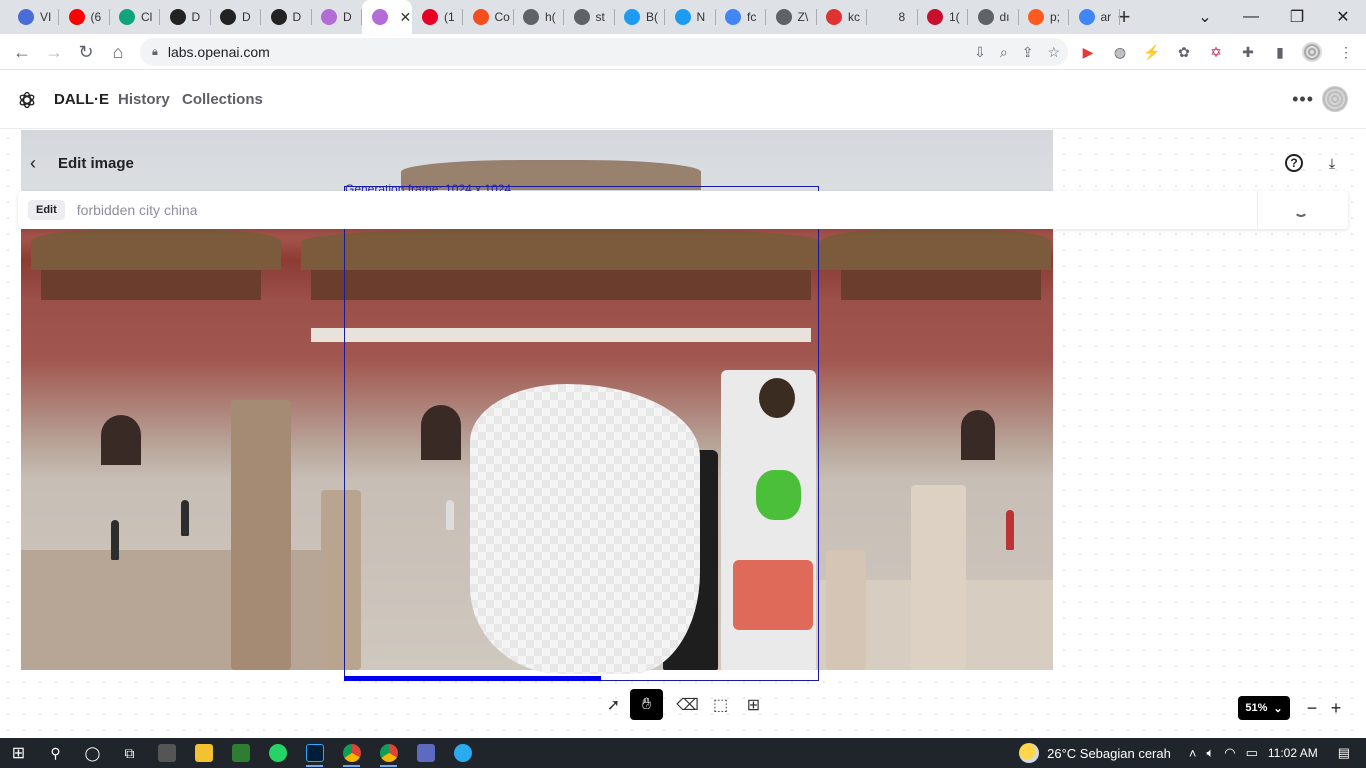 This screenshot has height=768, width=1366. I want to click on bookmark-star-icon: ☆, so click(1053, 52).